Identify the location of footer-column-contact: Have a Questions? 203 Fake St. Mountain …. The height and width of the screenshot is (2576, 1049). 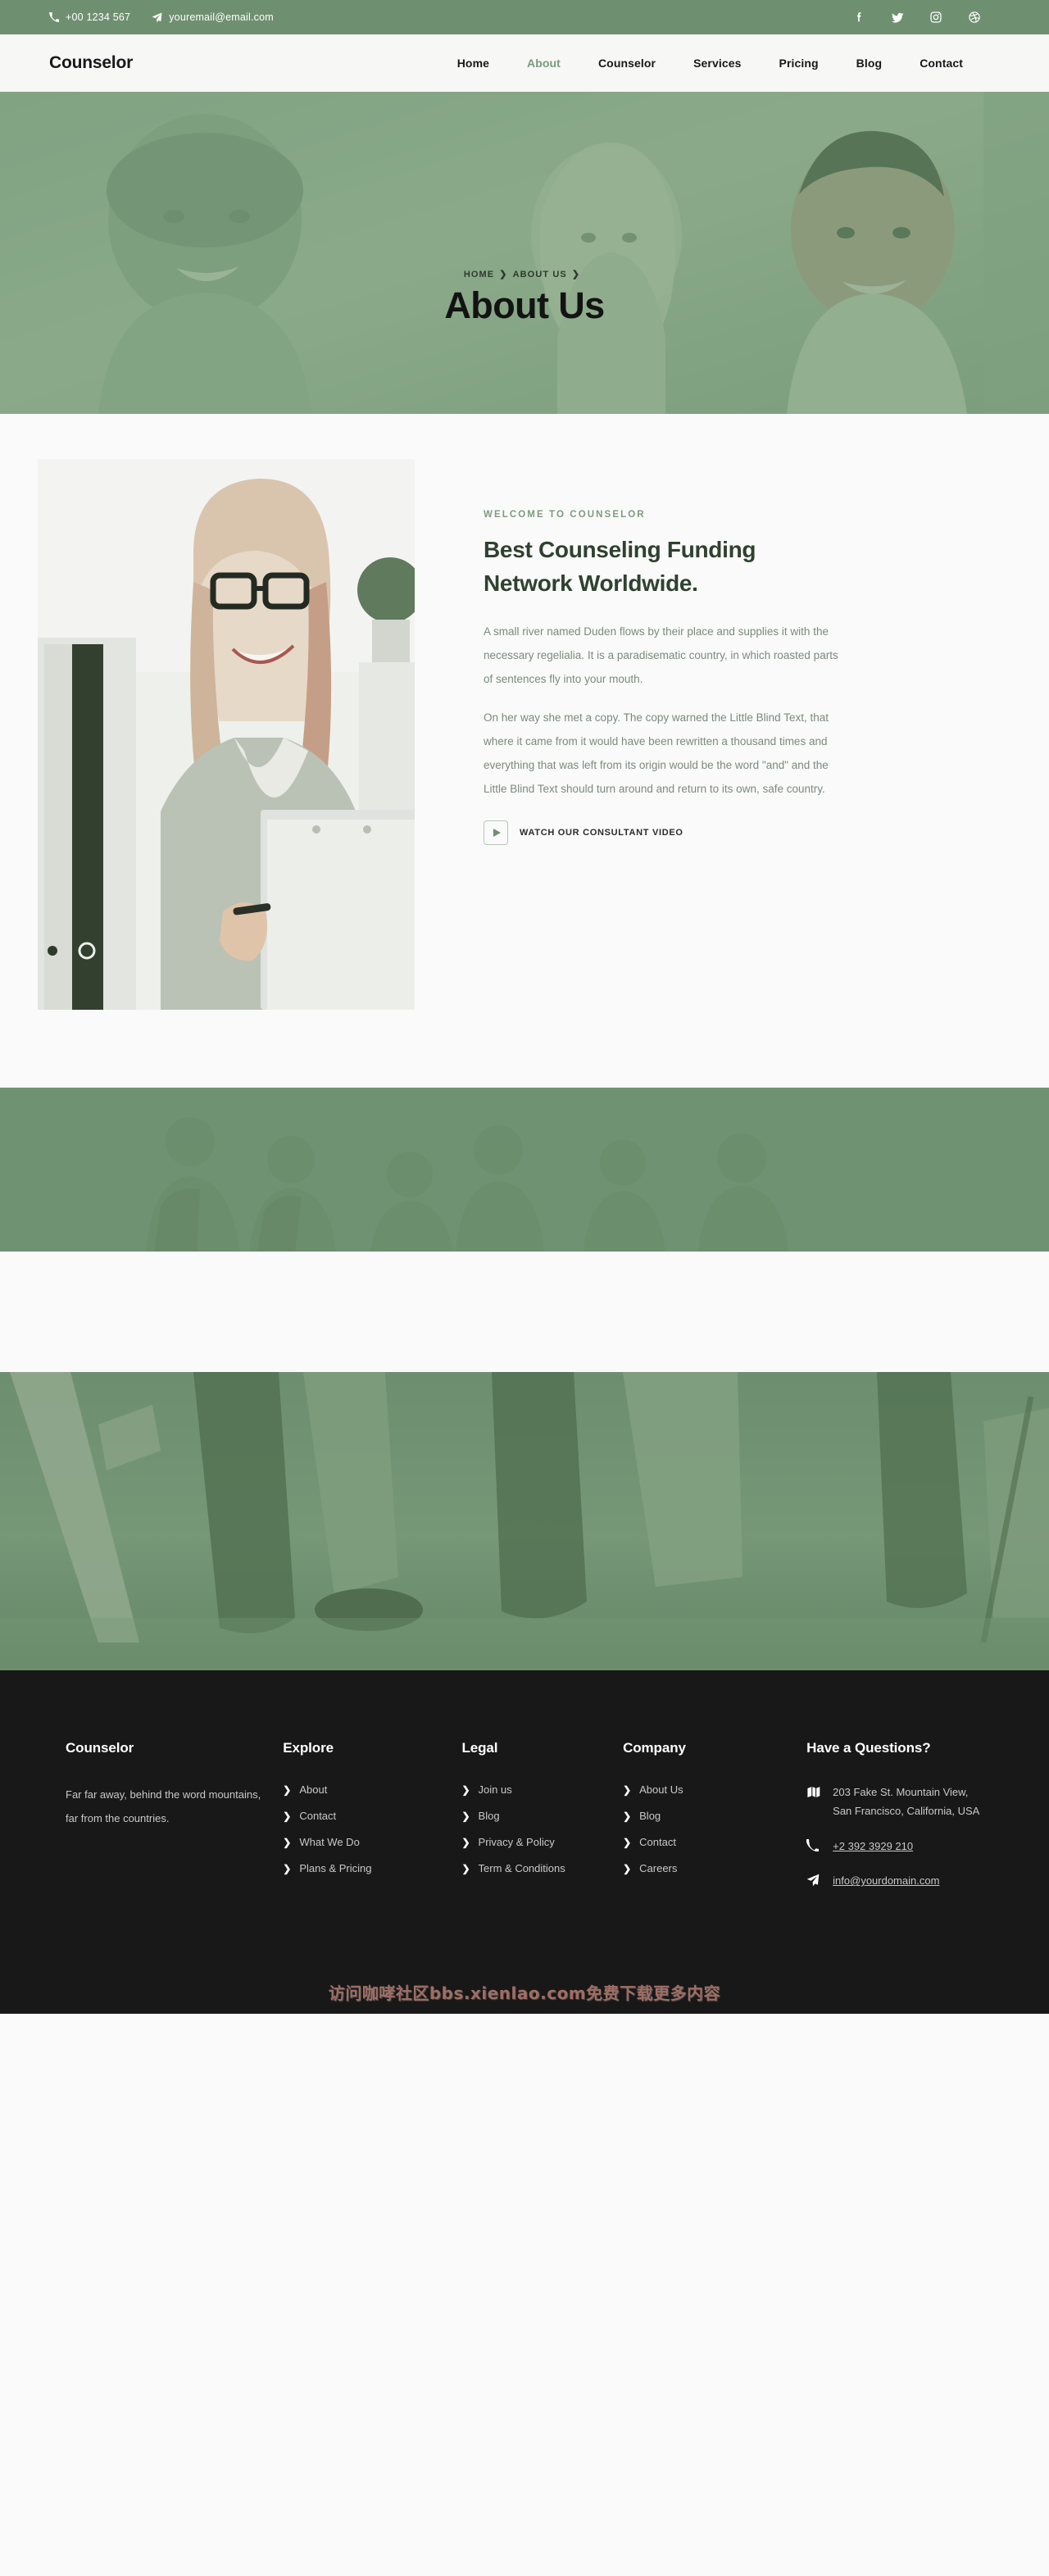
(903, 1823).